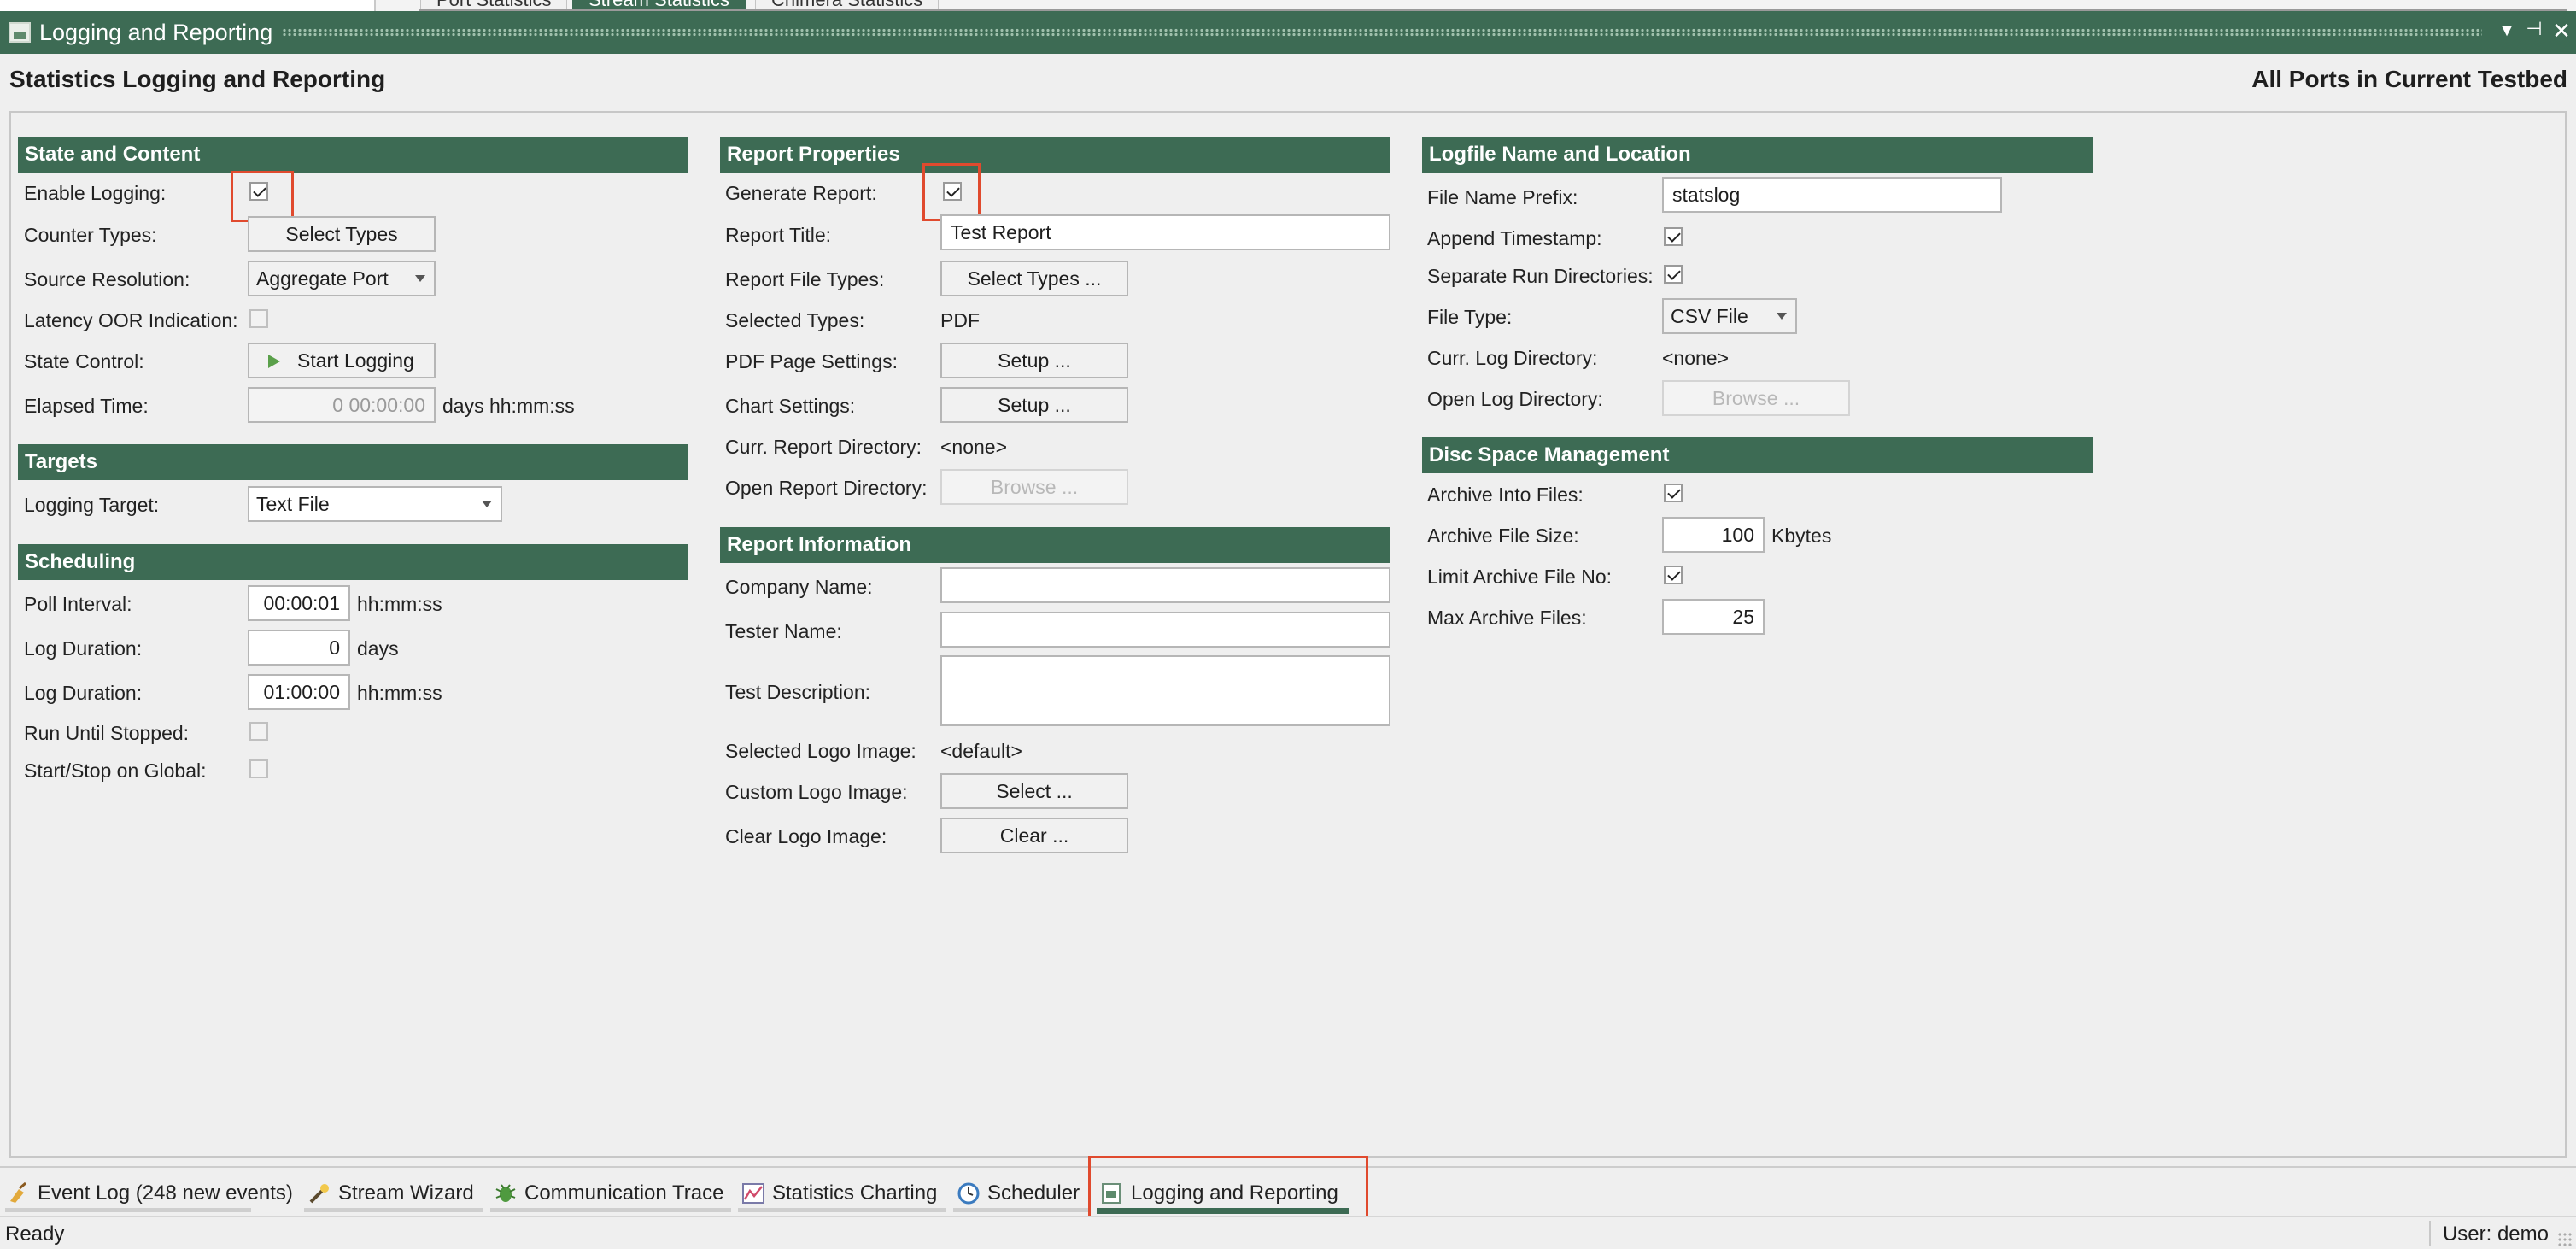 This screenshot has width=2576, height=1249. Describe the element at coordinates (1165, 691) in the screenshot. I see `test-description-field` at that location.